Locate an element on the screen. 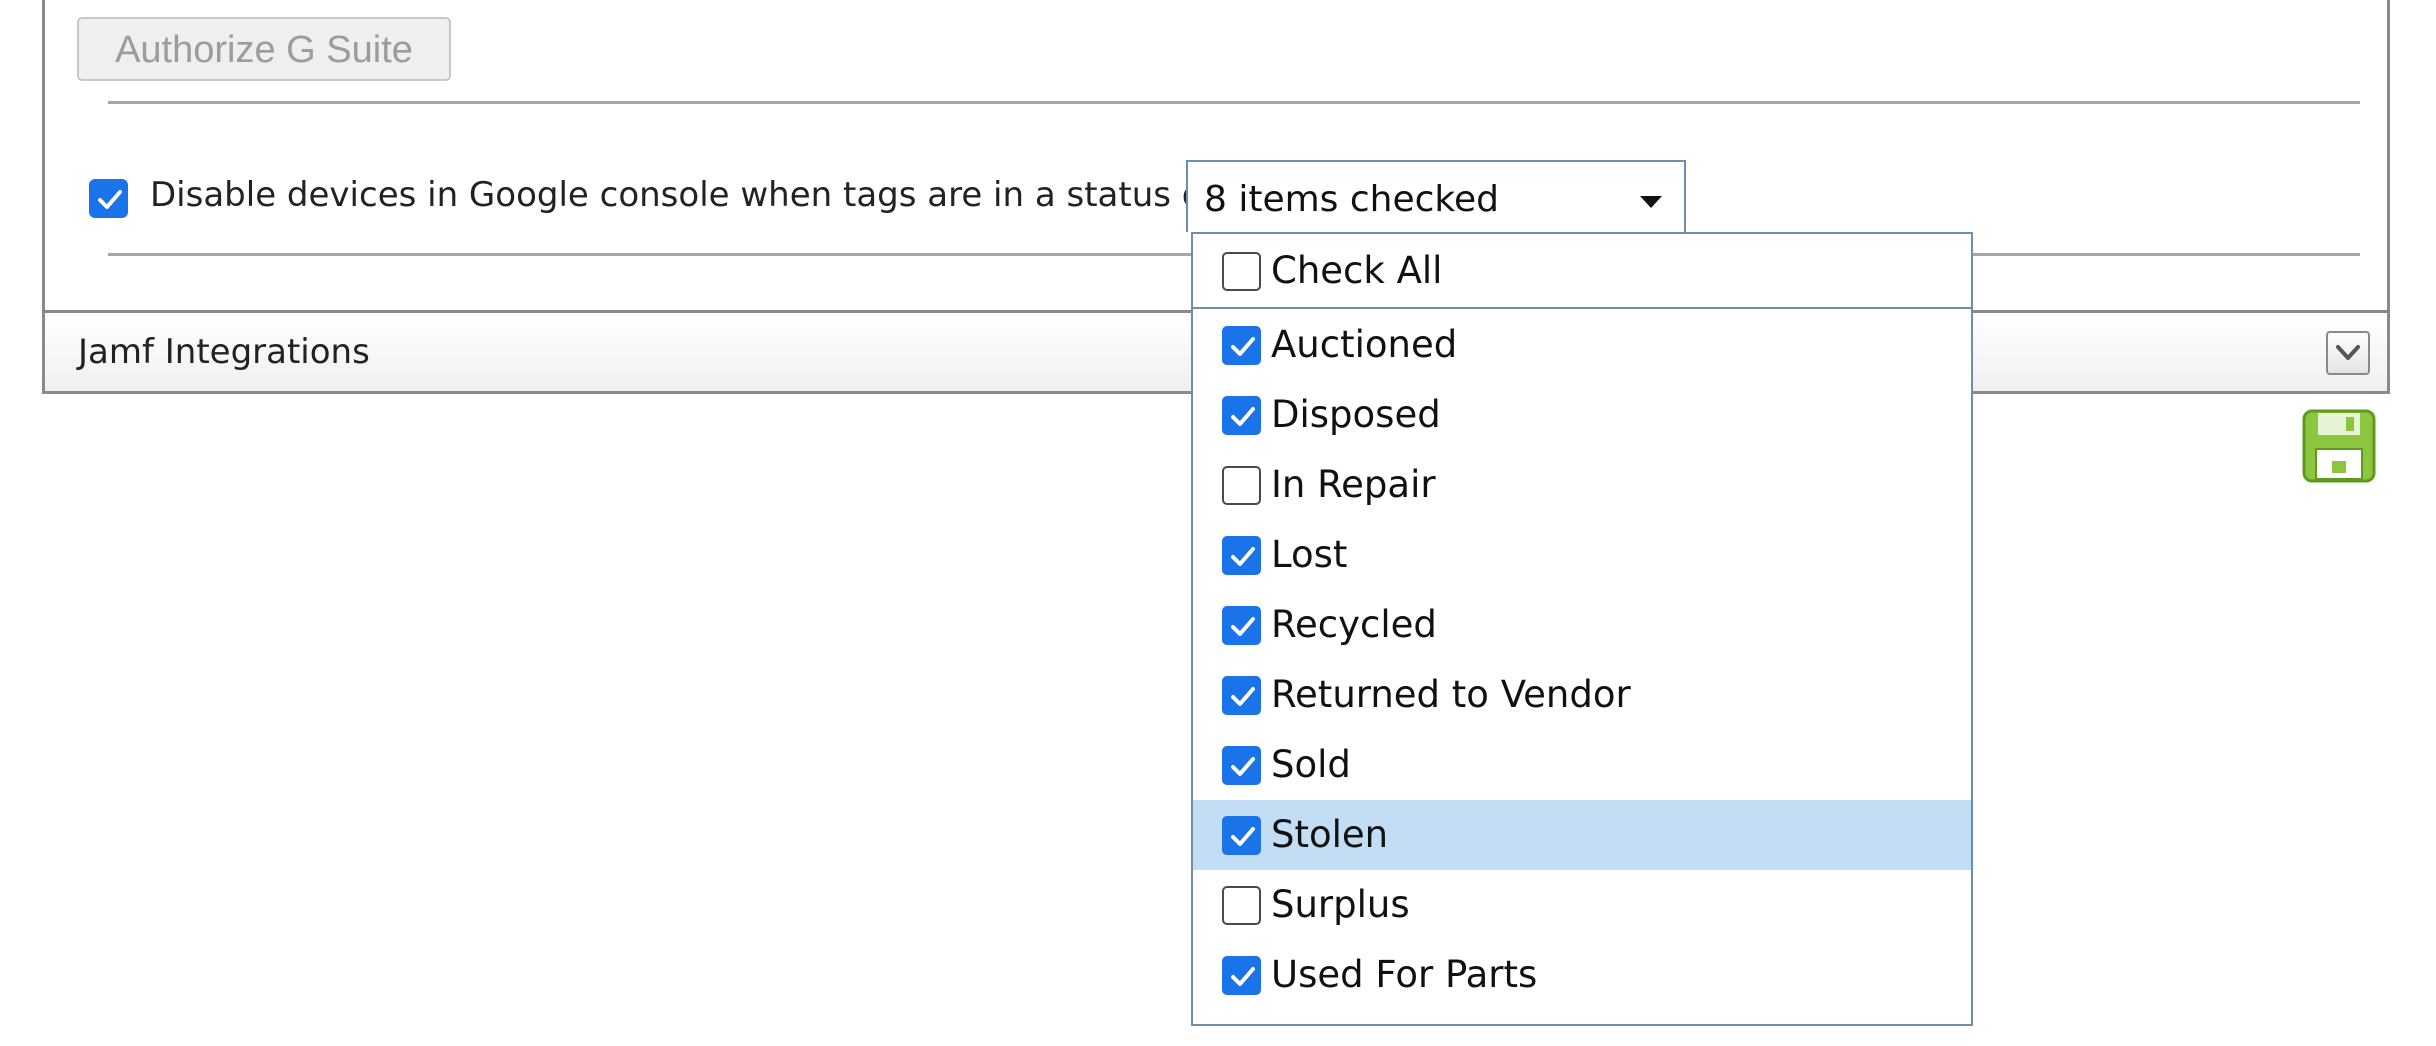 This screenshot has height=1046, width=2436. option-label: Auctioned is located at coordinates (1364, 344).